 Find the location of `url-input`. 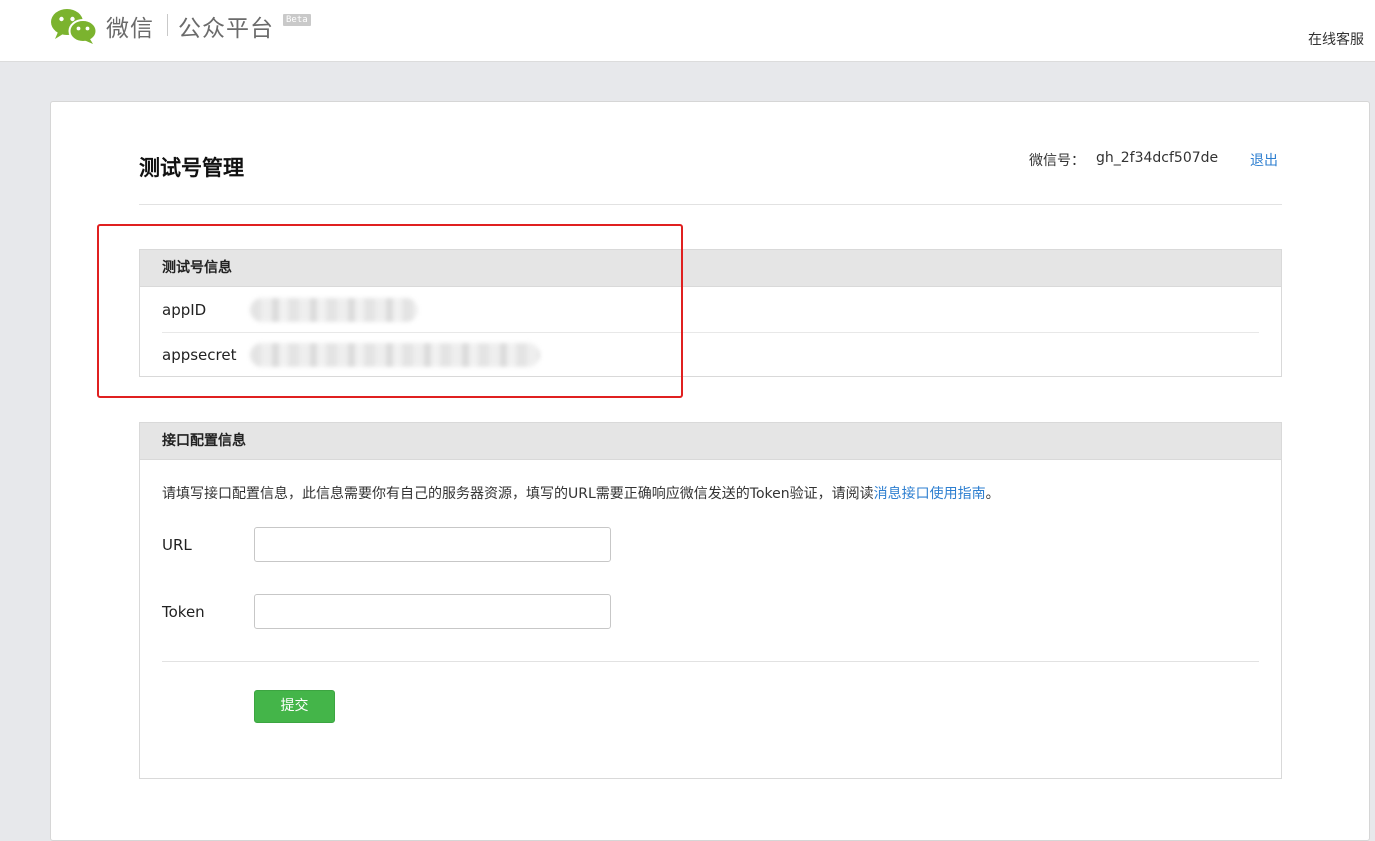

url-input is located at coordinates (432, 544).